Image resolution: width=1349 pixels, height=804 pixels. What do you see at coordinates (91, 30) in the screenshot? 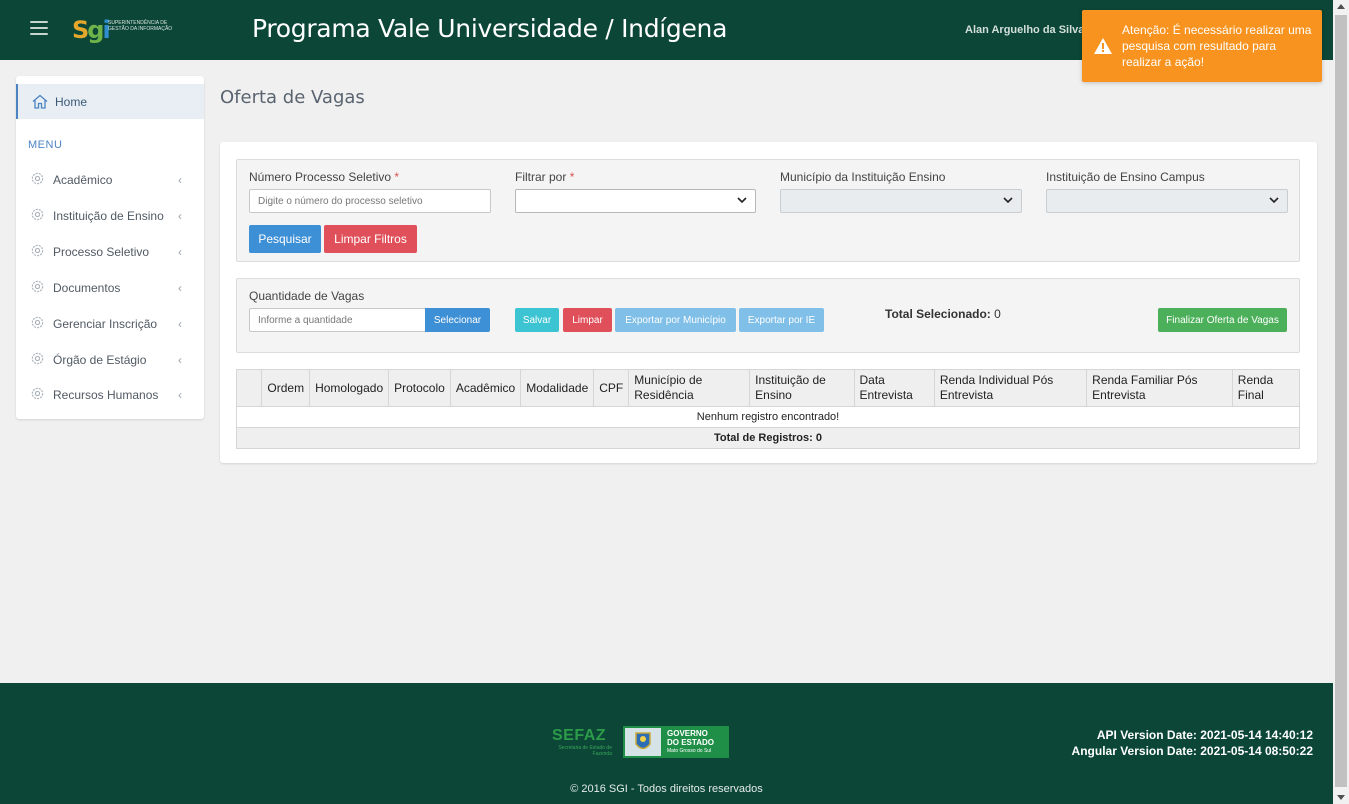
I see `logo-mark: Sgi` at bounding box center [91, 30].